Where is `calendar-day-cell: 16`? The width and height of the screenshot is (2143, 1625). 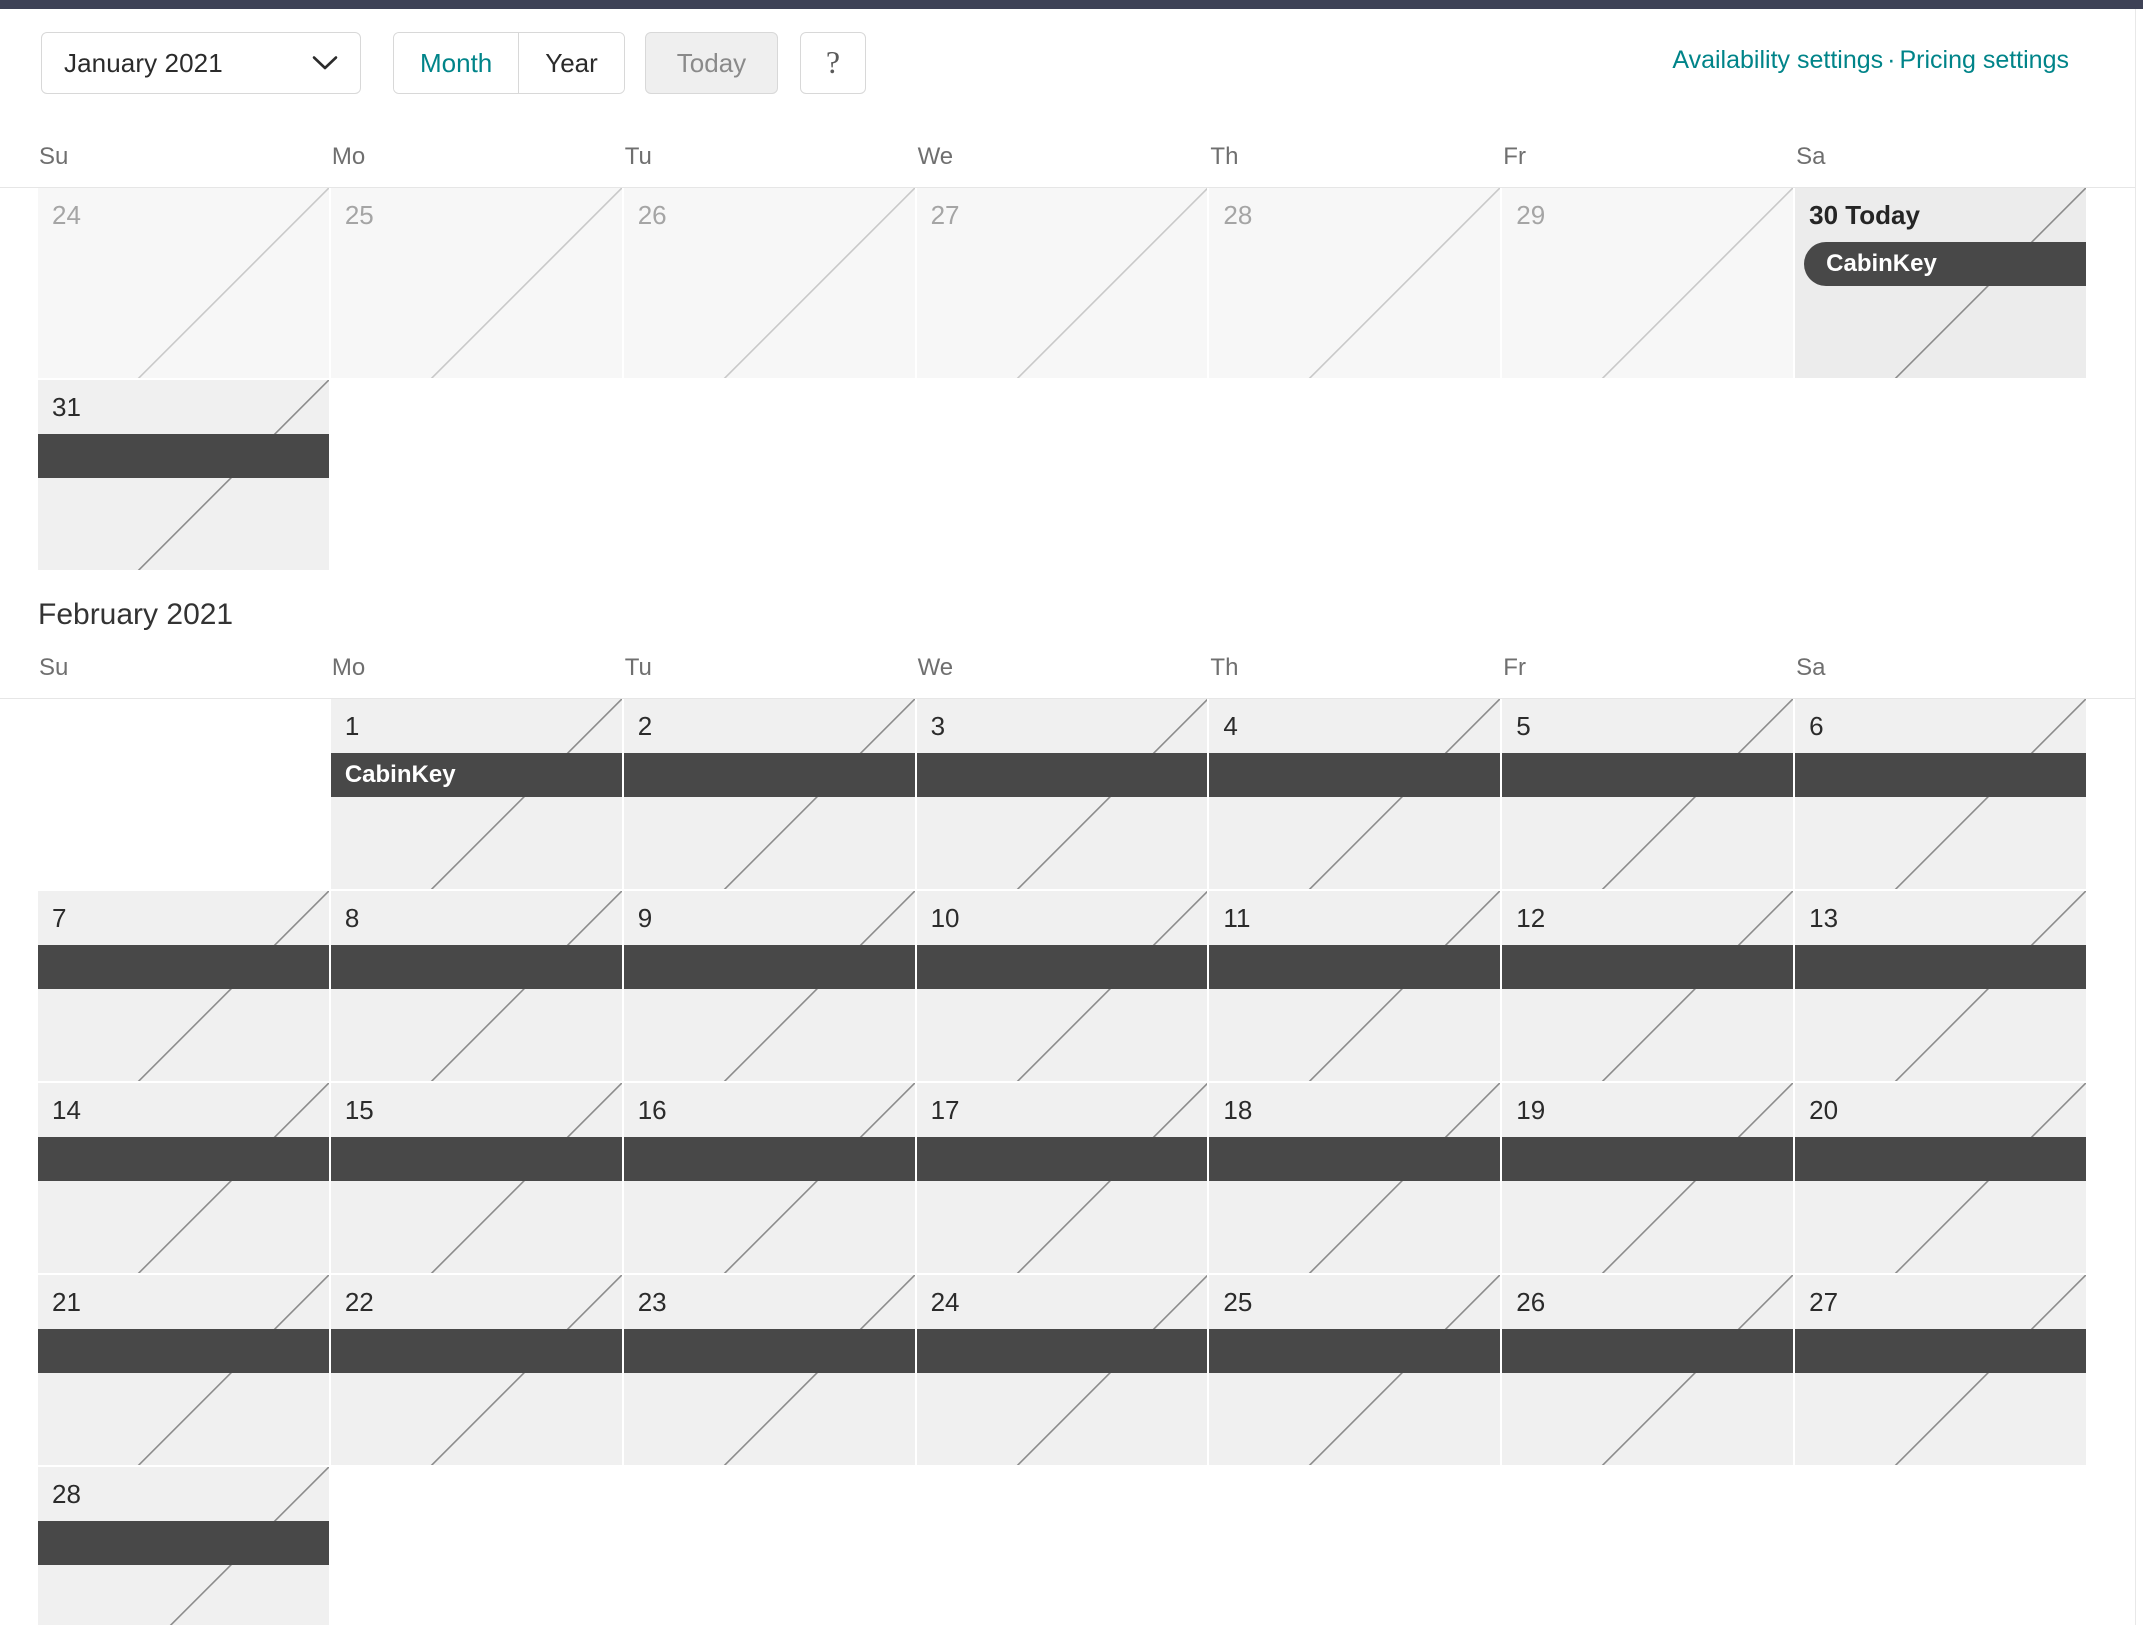 calendar-day-cell: 16 is located at coordinates (770, 1179).